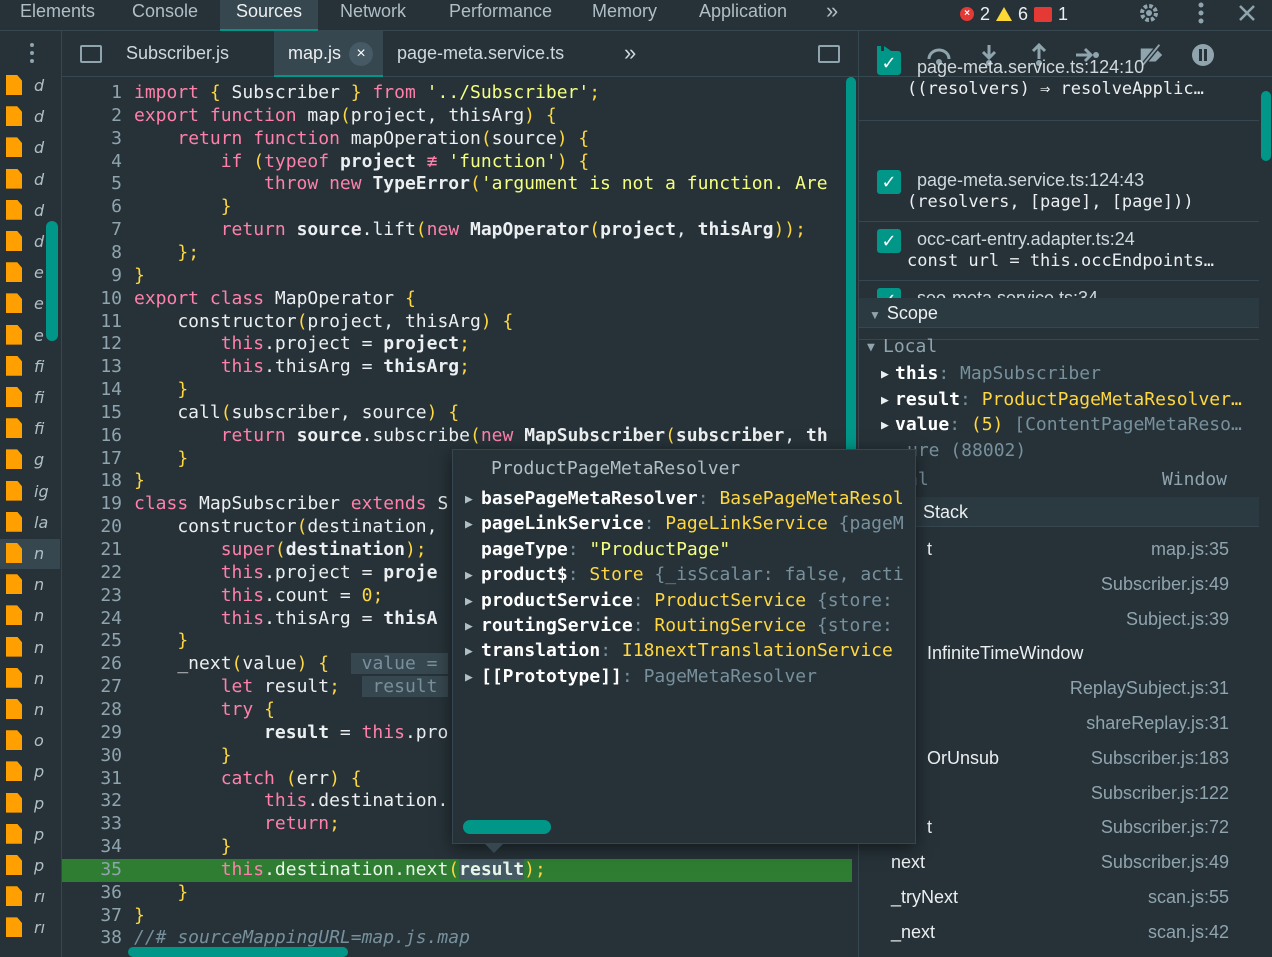 The height and width of the screenshot is (957, 1272). I want to click on frame-location: scan.js:55, so click(1188, 897).